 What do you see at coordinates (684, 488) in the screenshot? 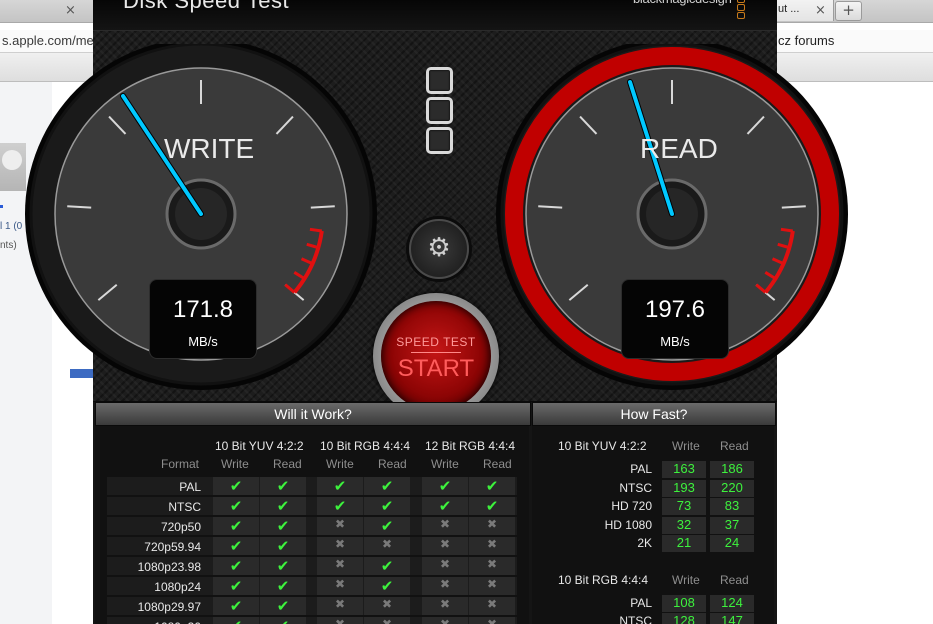
I see `write-speed-cell: 193` at bounding box center [684, 488].